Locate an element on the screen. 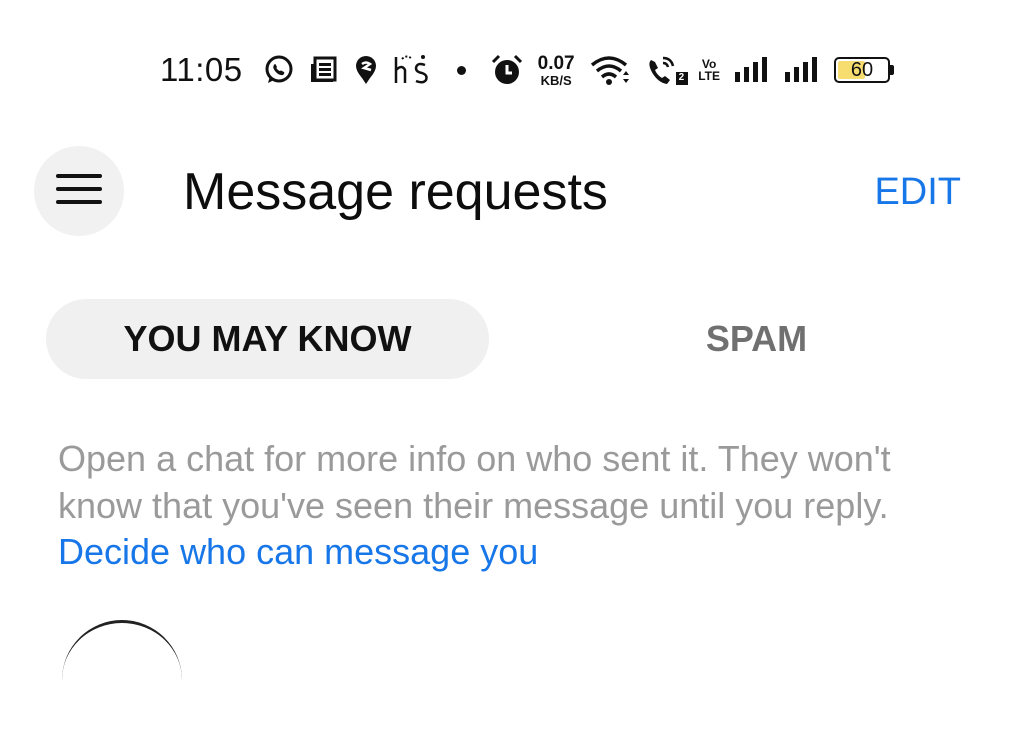  status-time: 11:05 is located at coordinates (201, 69).